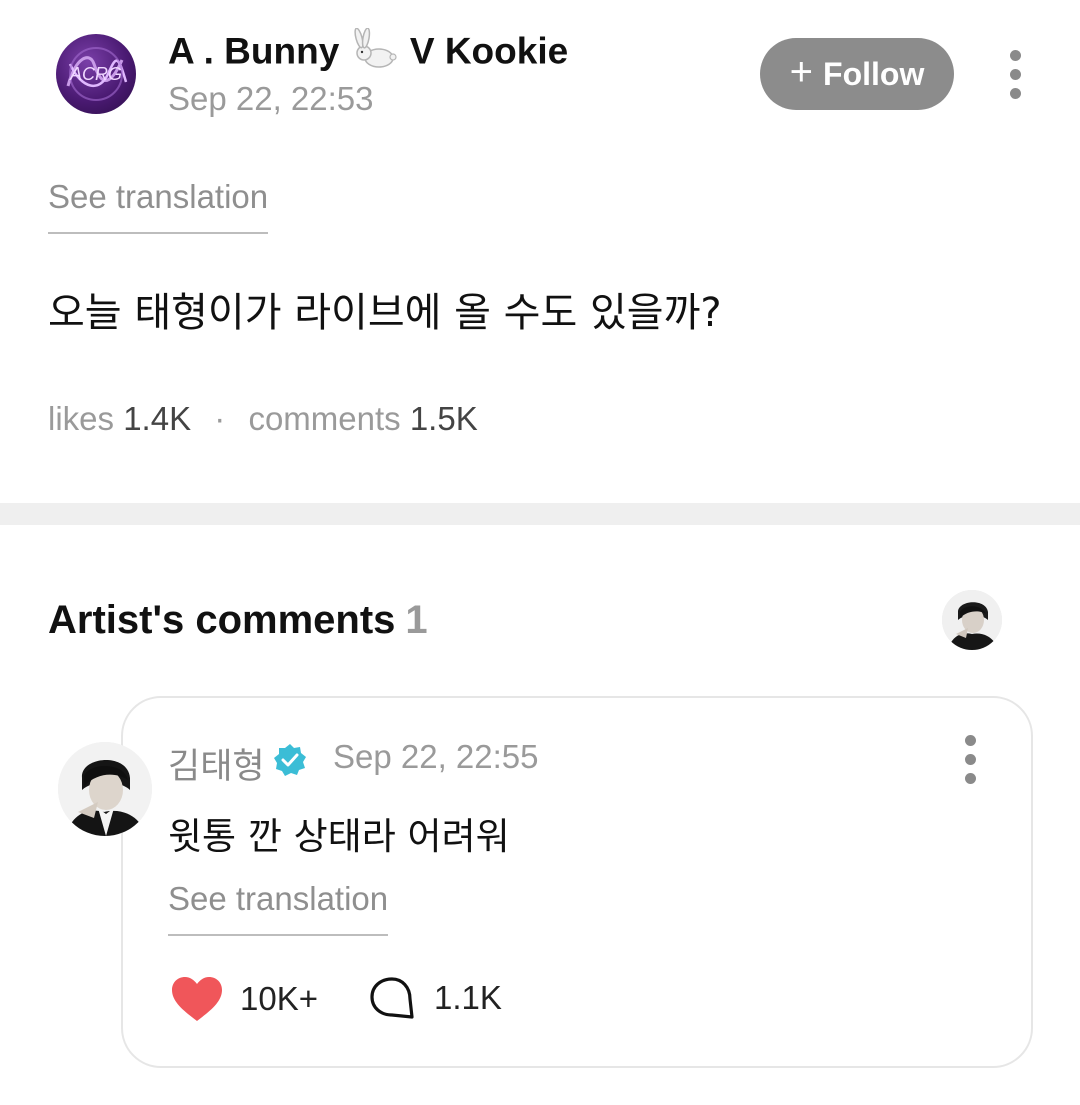 Image resolution: width=1080 pixels, height=1105 pixels. I want to click on section-divider, so click(540, 514).